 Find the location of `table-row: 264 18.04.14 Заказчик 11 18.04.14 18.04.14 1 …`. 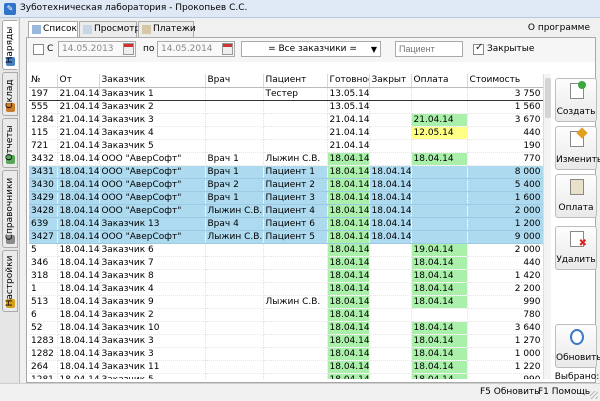

table-row: 264 18.04.14 Заказчик 11 18.04.14 18.04.14 1 … is located at coordinates (286, 367).